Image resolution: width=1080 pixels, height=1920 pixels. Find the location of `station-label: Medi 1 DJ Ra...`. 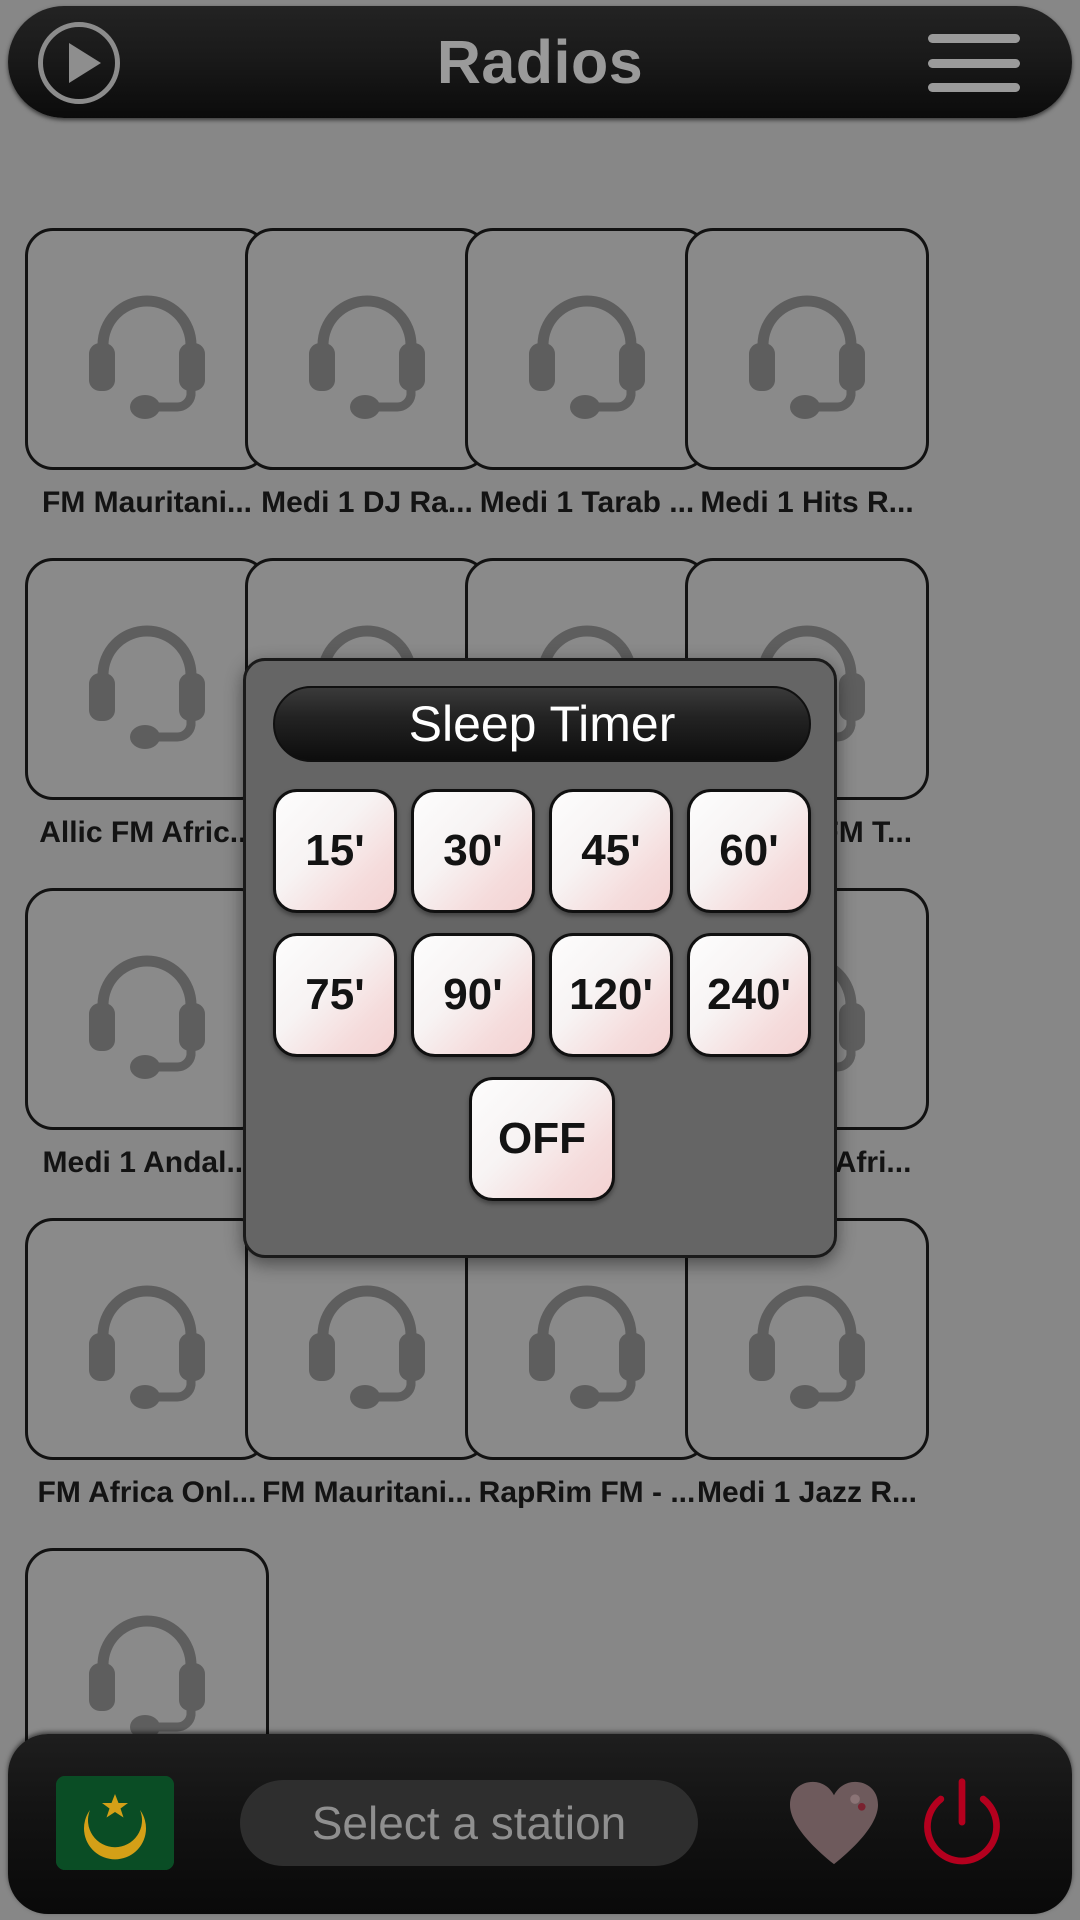

station-label: Medi 1 DJ Ra... is located at coordinates (367, 502).